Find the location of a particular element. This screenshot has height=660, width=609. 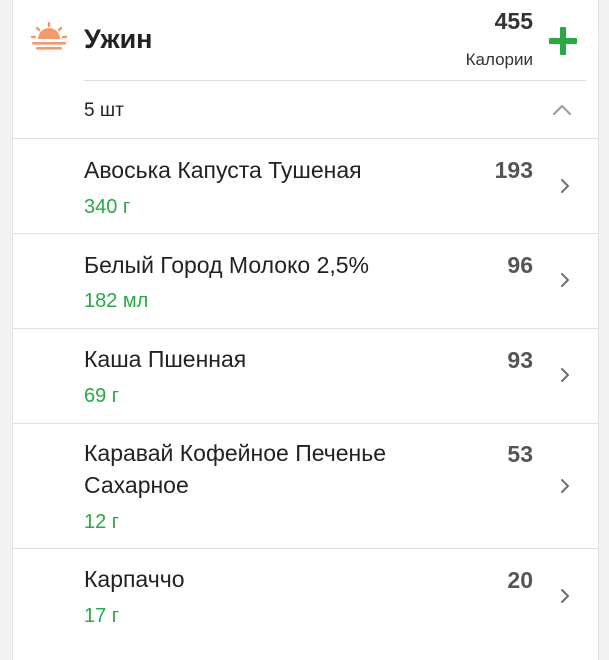

food-name: Каравай Кофейное Печенье Сахарное is located at coordinates (235, 469).